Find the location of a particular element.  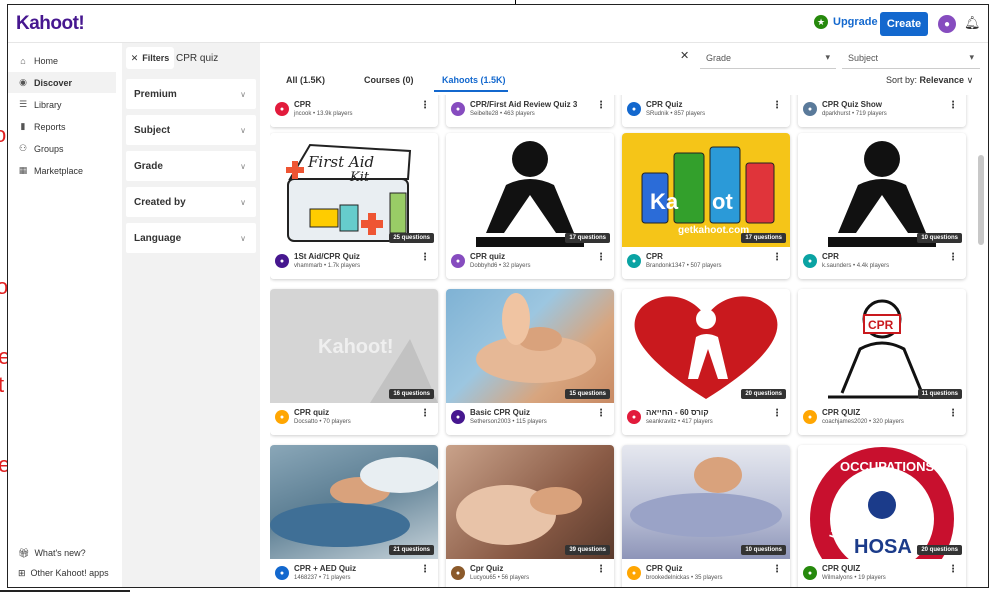

user-avatar: ● is located at coordinates (947, 24).